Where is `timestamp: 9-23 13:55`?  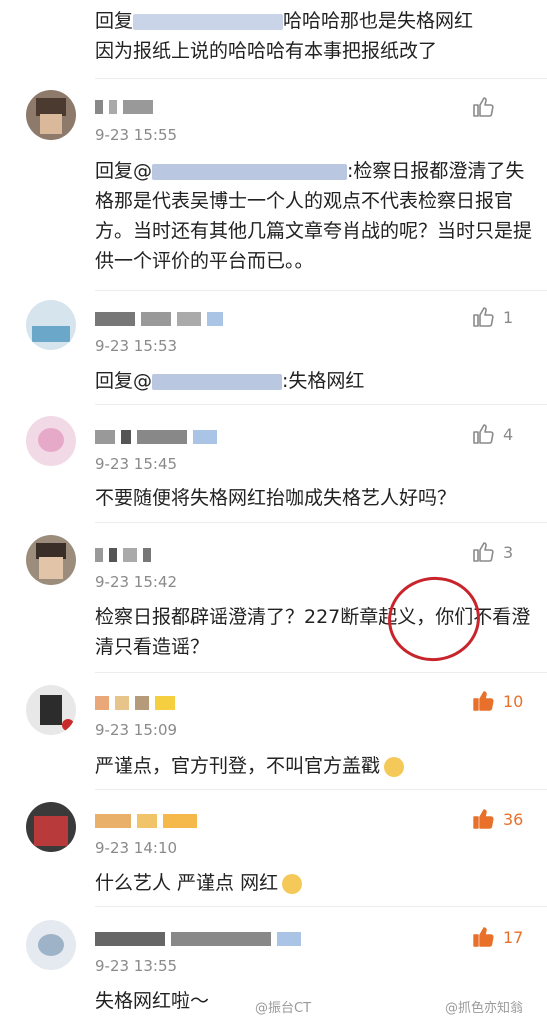 timestamp: 9-23 13:55 is located at coordinates (136, 966).